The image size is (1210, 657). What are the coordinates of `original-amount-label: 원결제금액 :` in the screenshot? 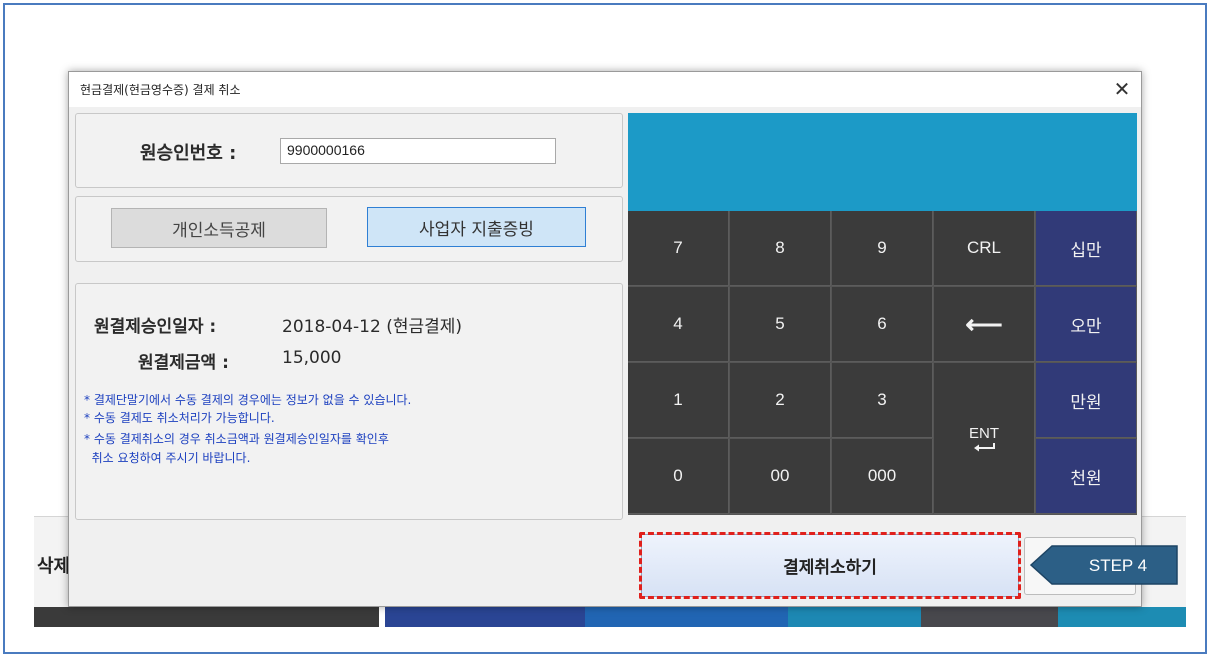 It's located at (183, 363).